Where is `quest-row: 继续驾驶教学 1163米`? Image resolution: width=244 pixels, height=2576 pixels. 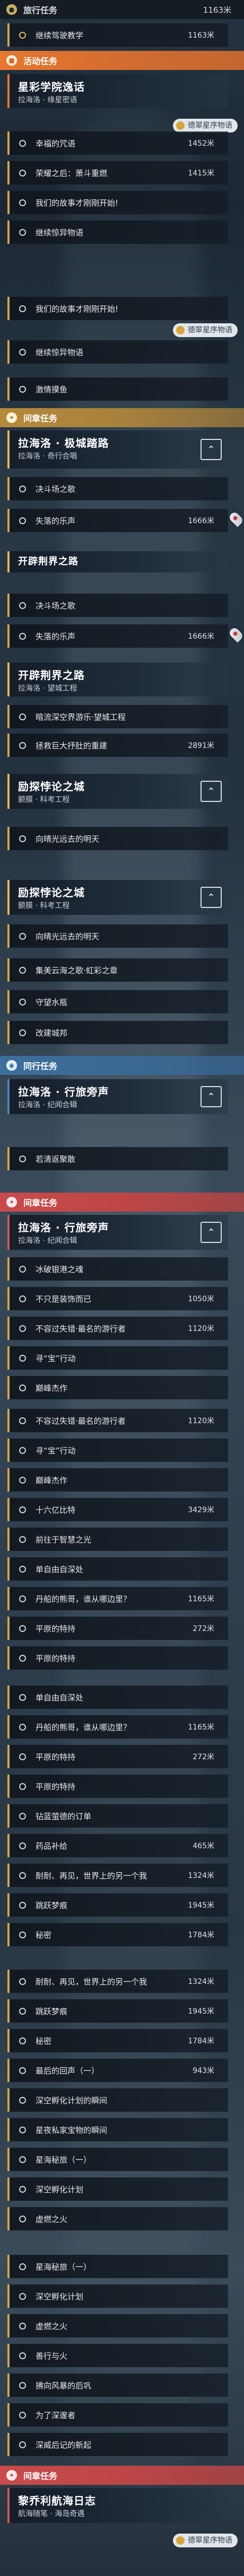 quest-row: 继续驾驶教学 1163米 is located at coordinates (118, 35).